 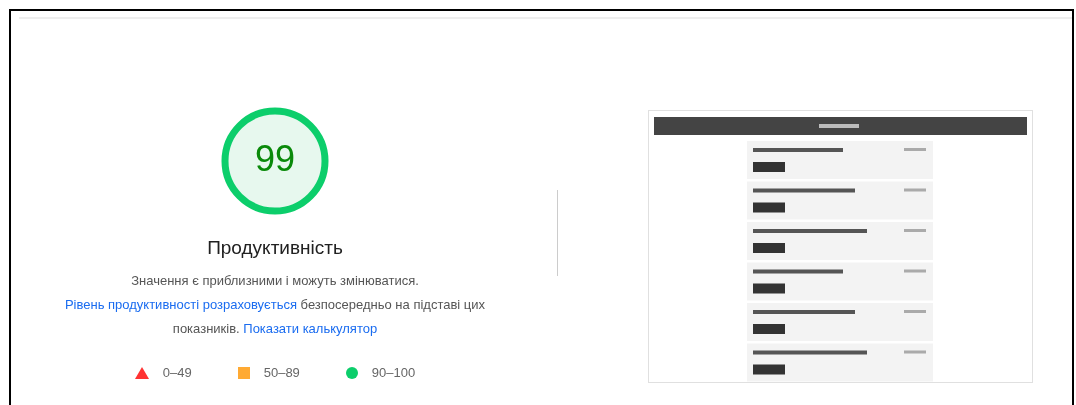 I want to click on score-ring-icon, so click(x=275, y=161).